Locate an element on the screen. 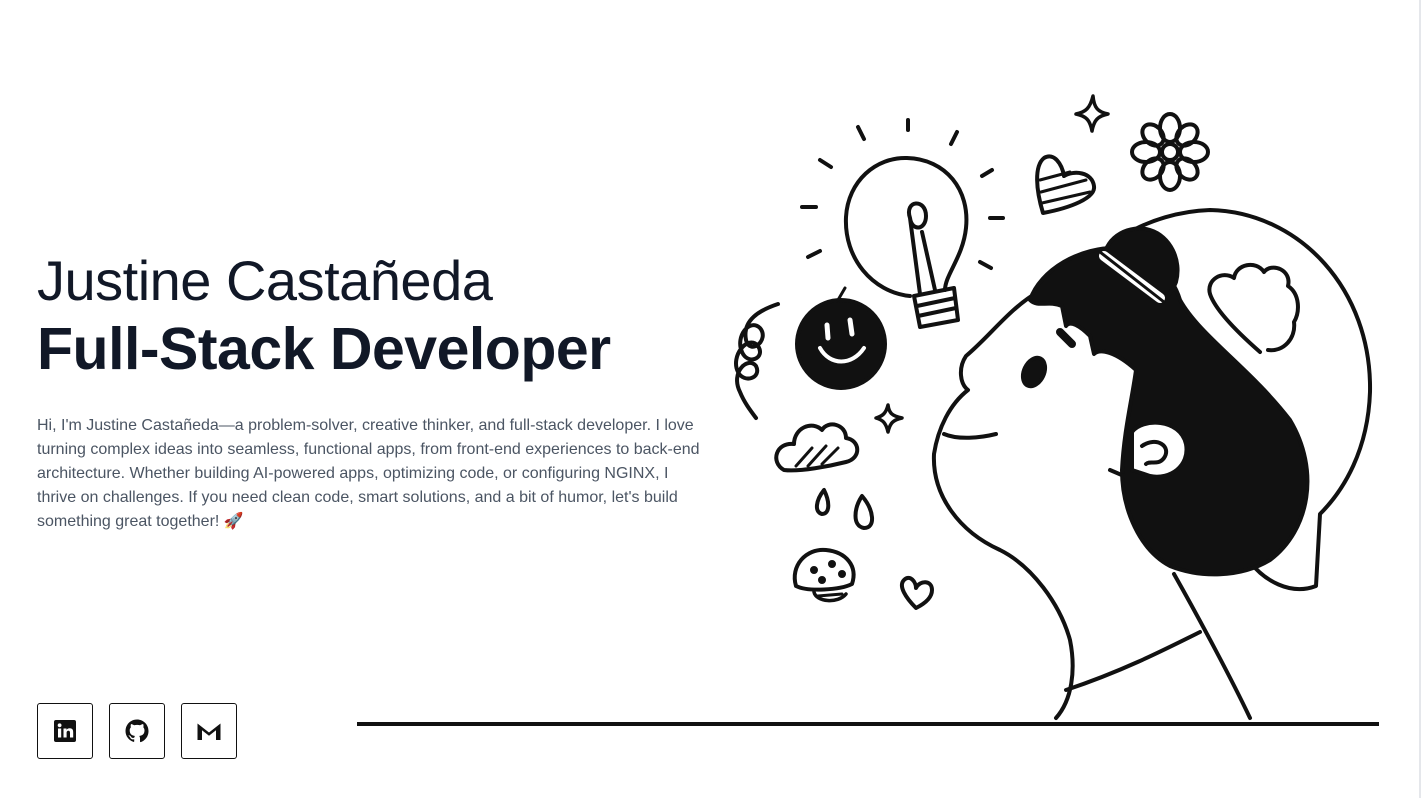 Image resolution: width=1421 pixels, height=798 pixels. github-icon is located at coordinates (137, 731).